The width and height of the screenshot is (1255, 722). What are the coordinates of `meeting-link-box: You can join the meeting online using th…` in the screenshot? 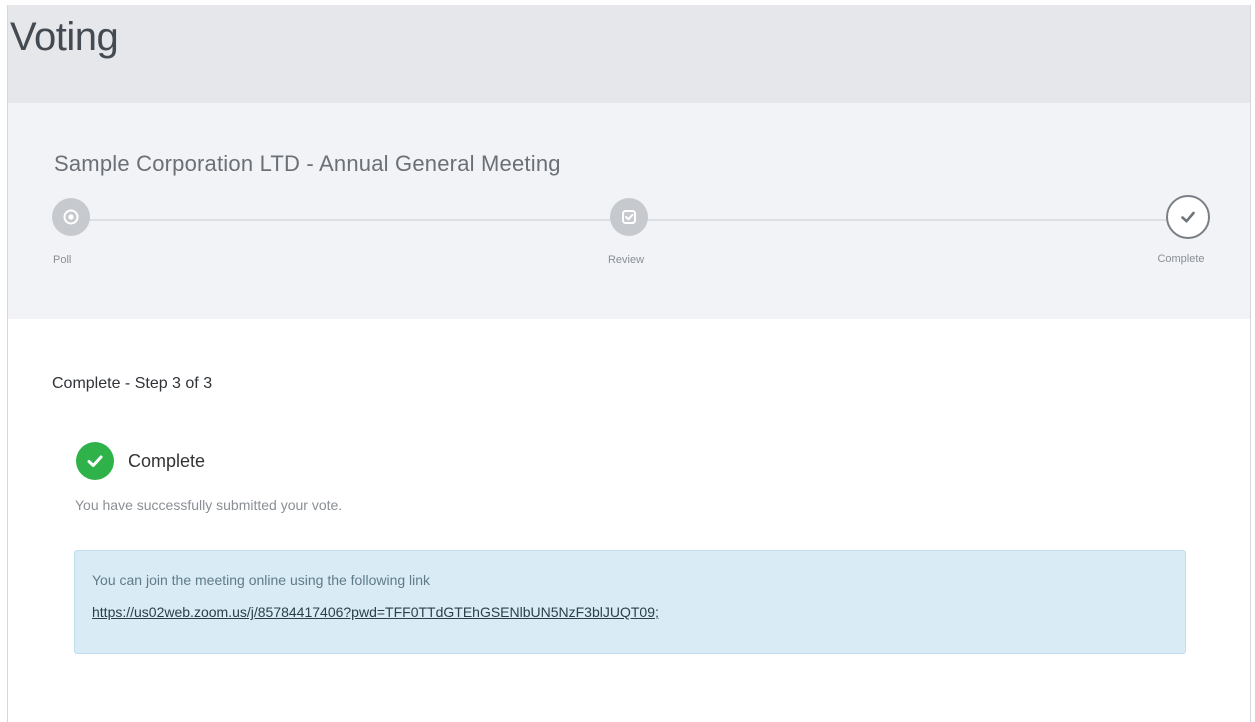 It's located at (630, 602).